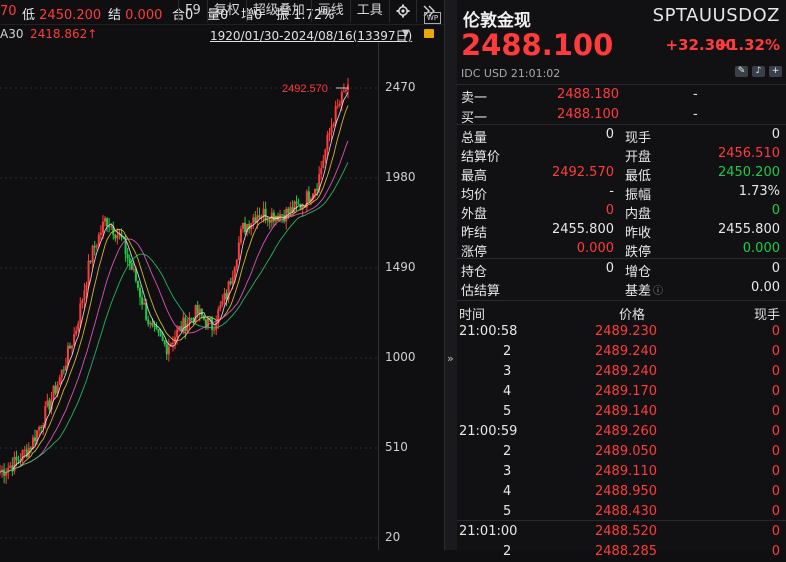 Image resolution: width=786 pixels, height=562 pixels. What do you see at coordinates (474, 214) in the screenshot?
I see `stat-label: 外盘` at bounding box center [474, 214].